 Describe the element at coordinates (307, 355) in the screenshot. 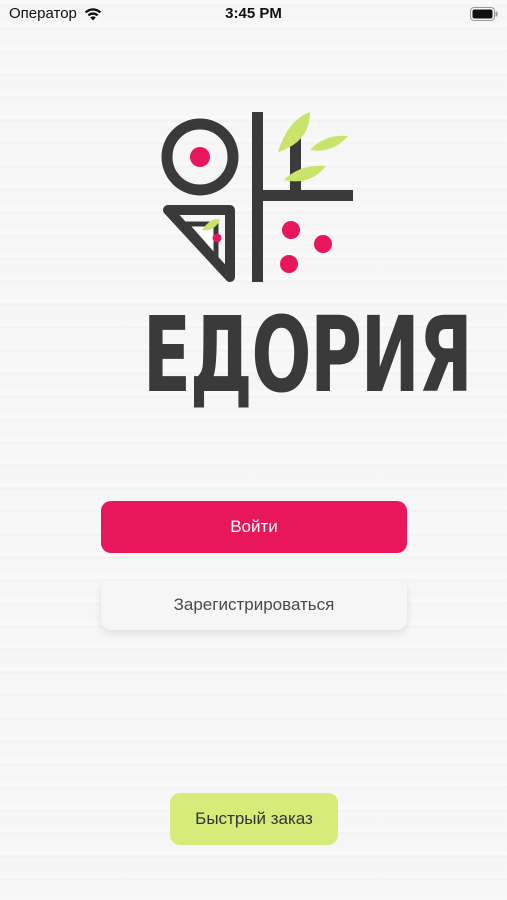

I see `brand-name: ЕДОРИЯ` at that location.